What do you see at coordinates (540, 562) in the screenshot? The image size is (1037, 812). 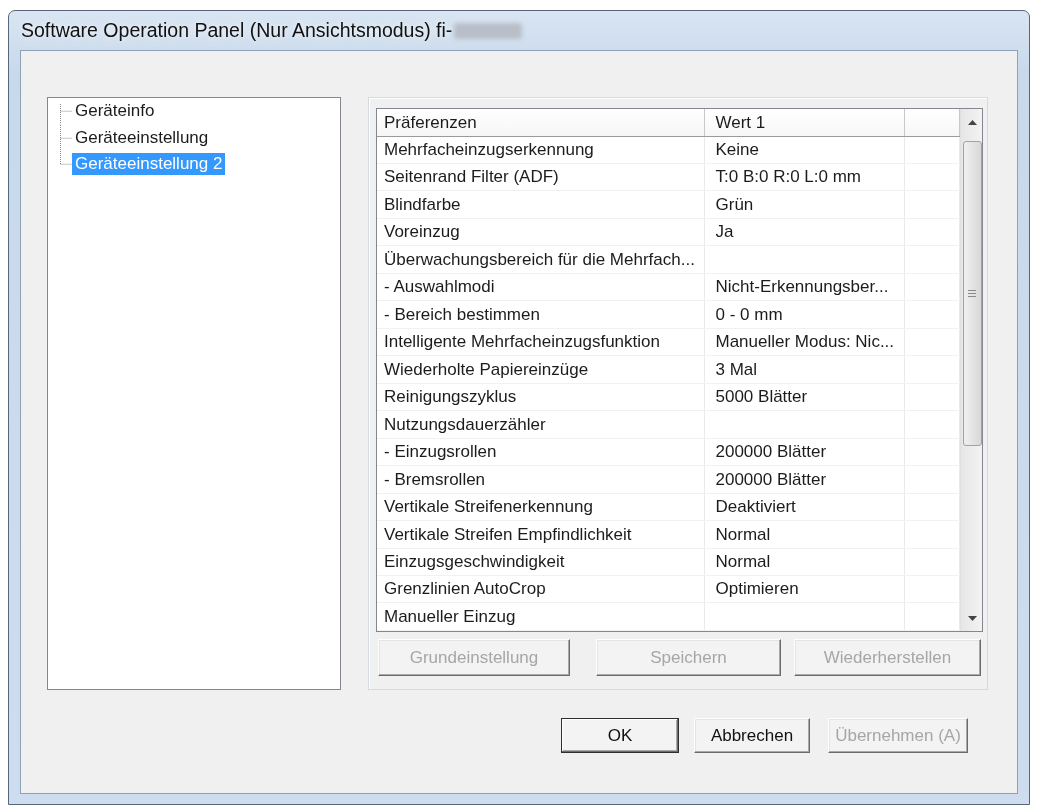 I see `property-name-cell: Einzugsgeschwindigkeit` at bounding box center [540, 562].